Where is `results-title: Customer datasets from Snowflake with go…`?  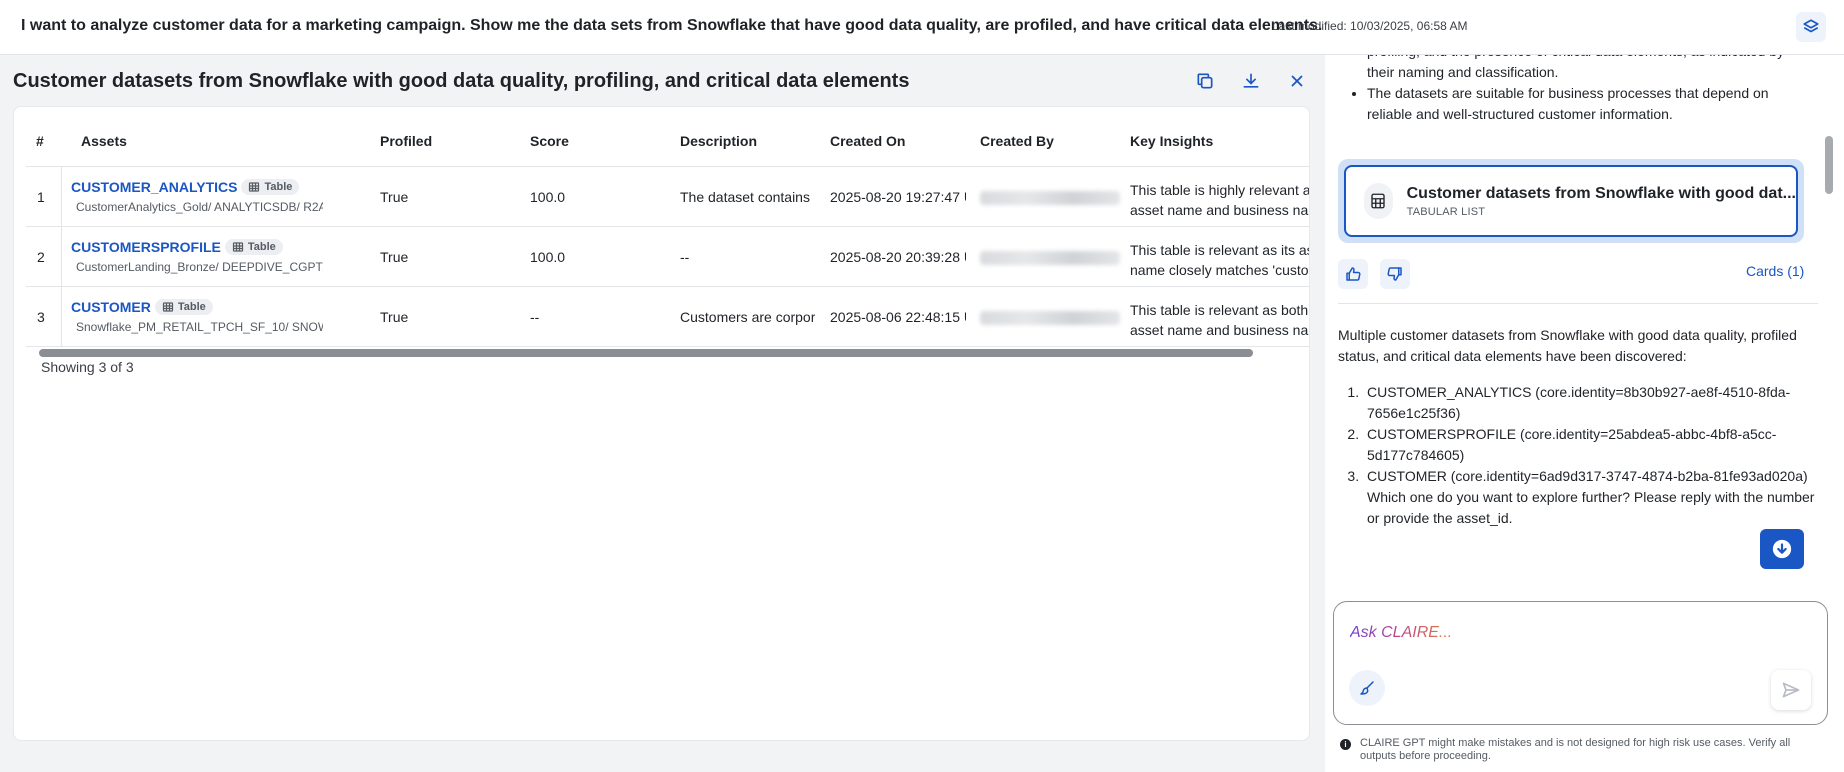 results-title: Customer datasets from Snowflake with go… is located at coordinates (461, 81).